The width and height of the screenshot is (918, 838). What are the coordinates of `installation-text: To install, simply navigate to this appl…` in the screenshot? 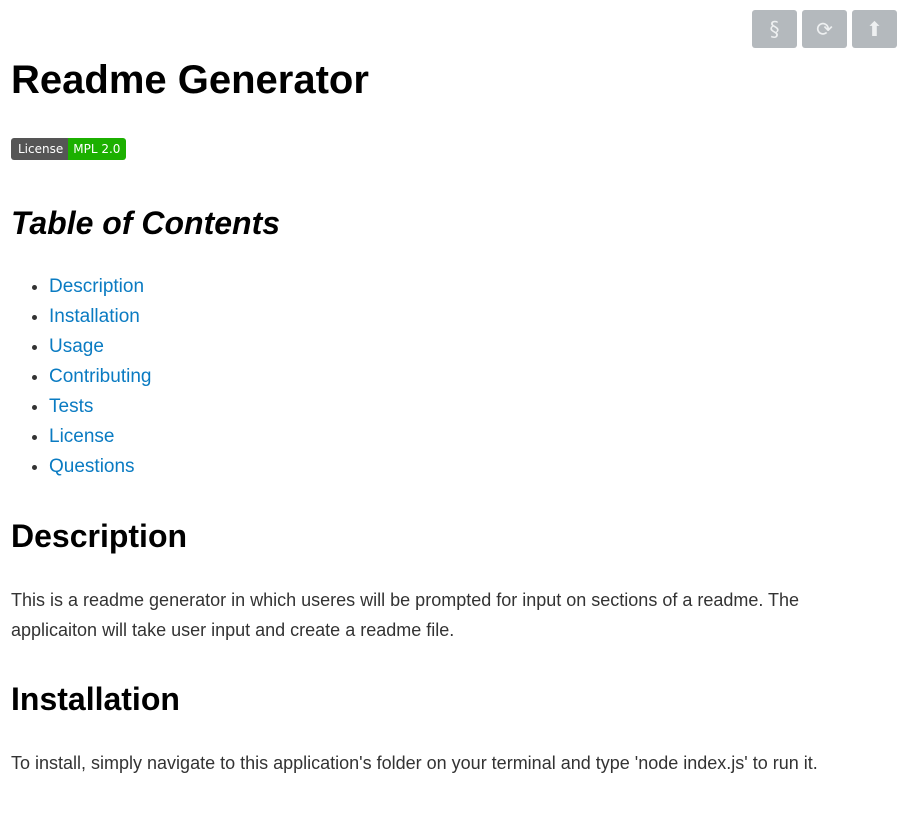 It's located at (414, 763).